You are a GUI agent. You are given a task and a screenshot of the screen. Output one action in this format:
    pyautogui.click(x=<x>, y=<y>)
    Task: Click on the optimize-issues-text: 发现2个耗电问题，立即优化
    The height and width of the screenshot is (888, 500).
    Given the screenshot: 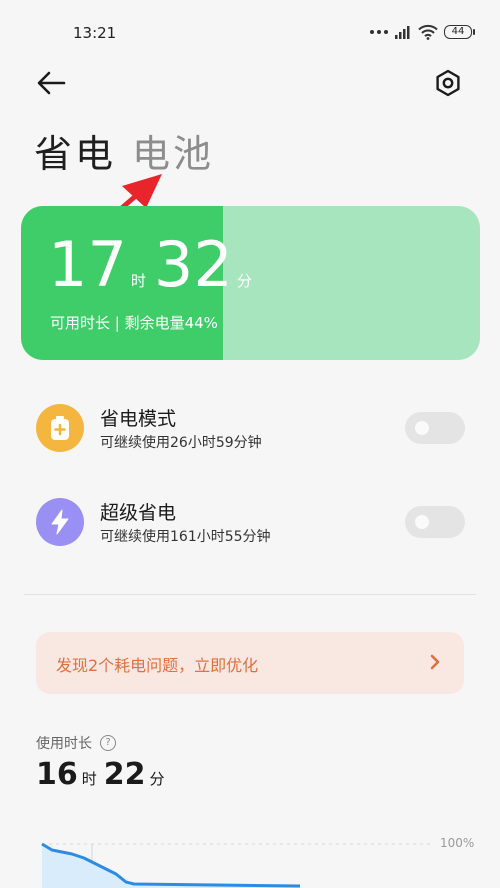 What is the action you would take?
    pyautogui.click(x=157, y=665)
    